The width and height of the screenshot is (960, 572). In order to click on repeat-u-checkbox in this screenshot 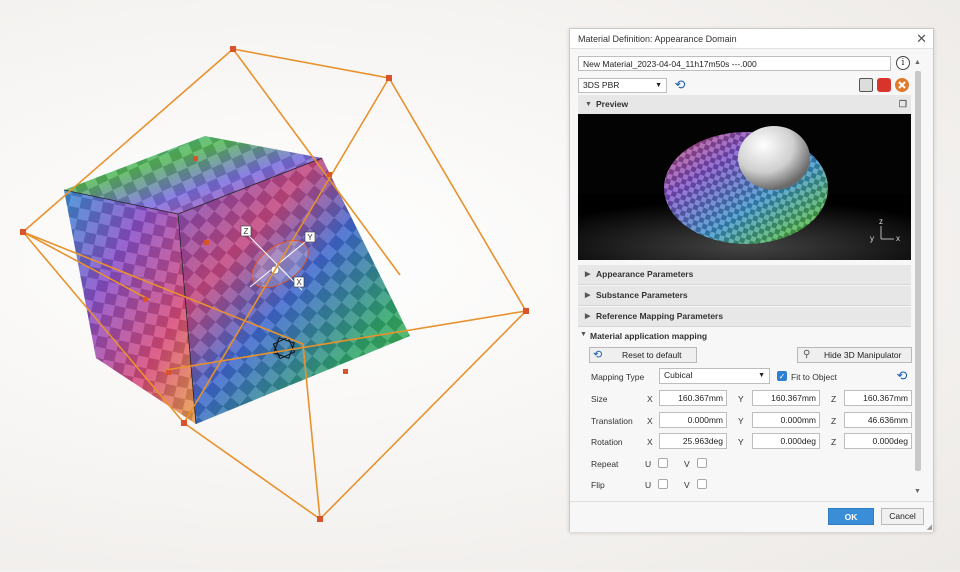, I will do `click(663, 463)`.